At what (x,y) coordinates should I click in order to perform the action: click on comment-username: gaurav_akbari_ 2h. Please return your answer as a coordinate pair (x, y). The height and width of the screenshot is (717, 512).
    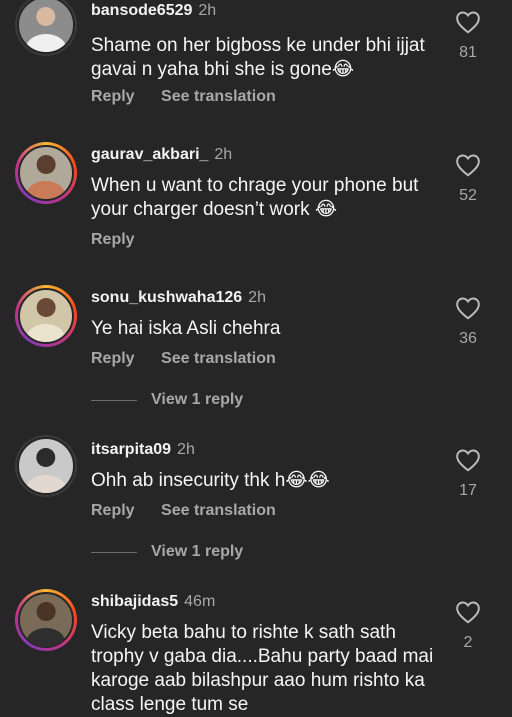
    Looking at the image, I should click on (161, 155).